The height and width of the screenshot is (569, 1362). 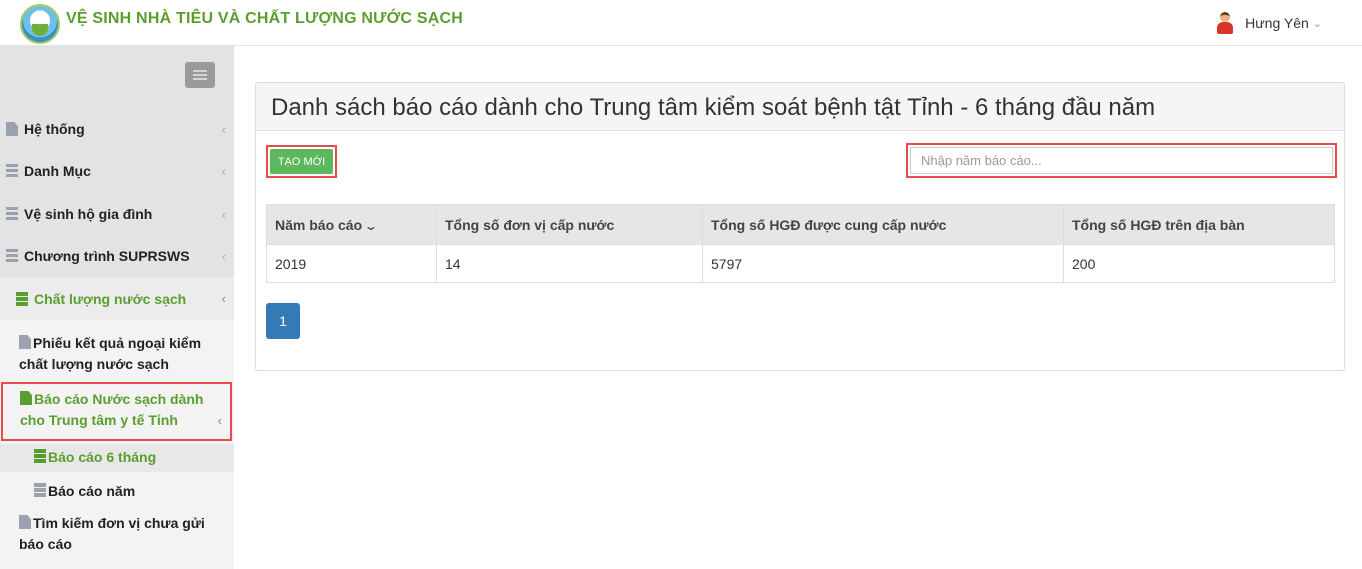 I want to click on app-title: VỆ SINH NHÀ TIÊU VÀ CHẤT LƯỢNG NƯỚC SẠCH, so click(x=264, y=18).